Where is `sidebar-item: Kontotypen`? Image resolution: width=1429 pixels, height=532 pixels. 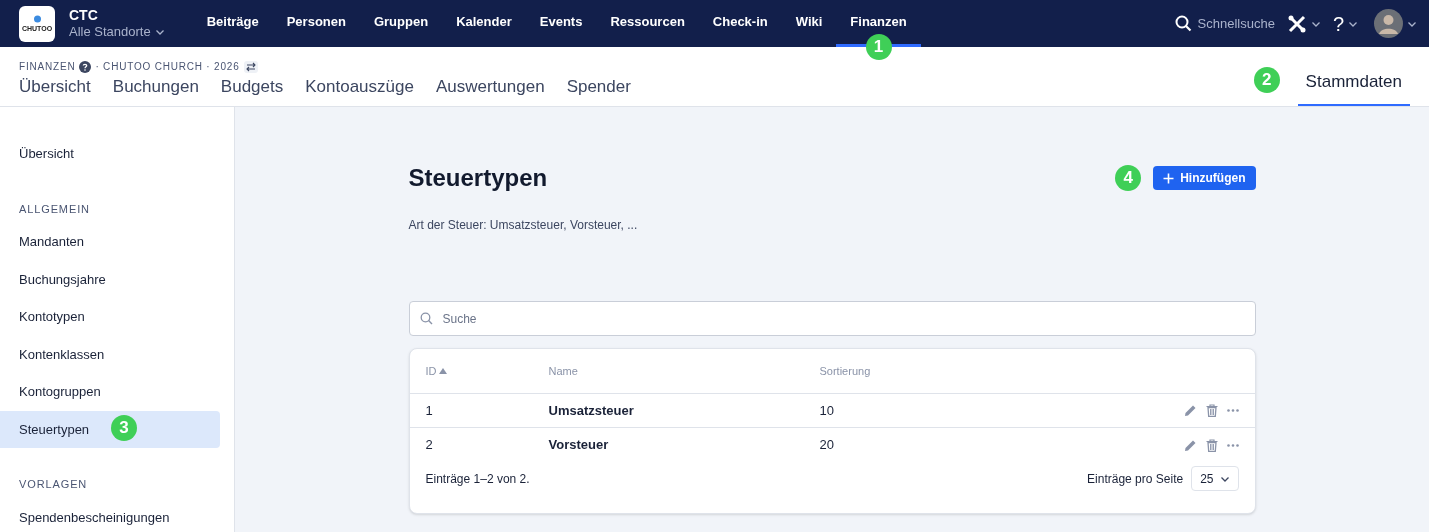
sidebar-item: Kontotypen is located at coordinates (110, 317).